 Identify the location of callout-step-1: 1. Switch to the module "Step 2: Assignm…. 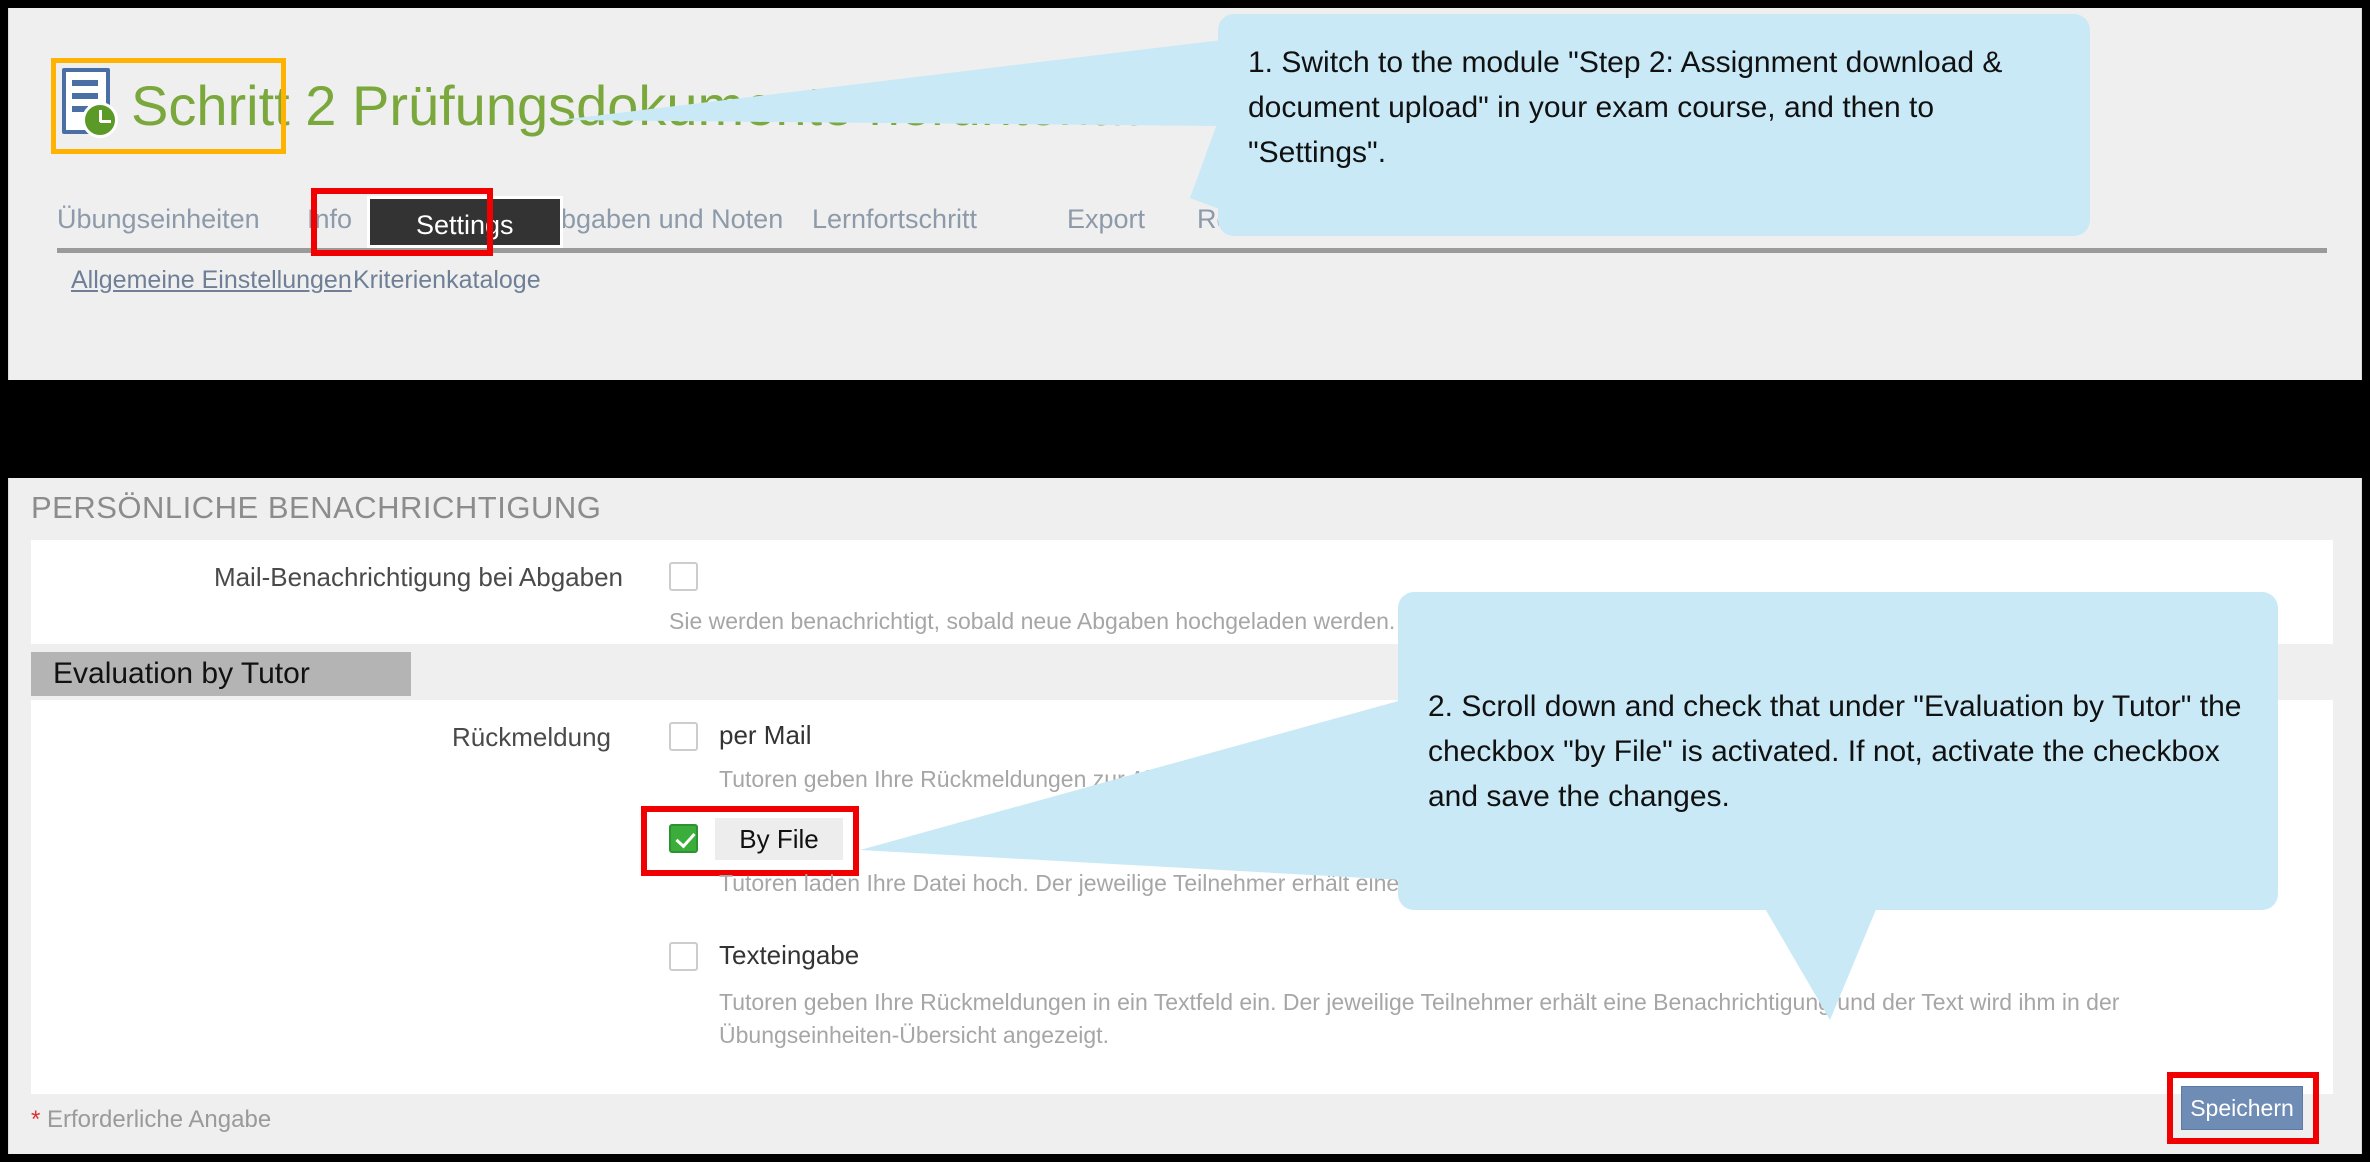
(1654, 125).